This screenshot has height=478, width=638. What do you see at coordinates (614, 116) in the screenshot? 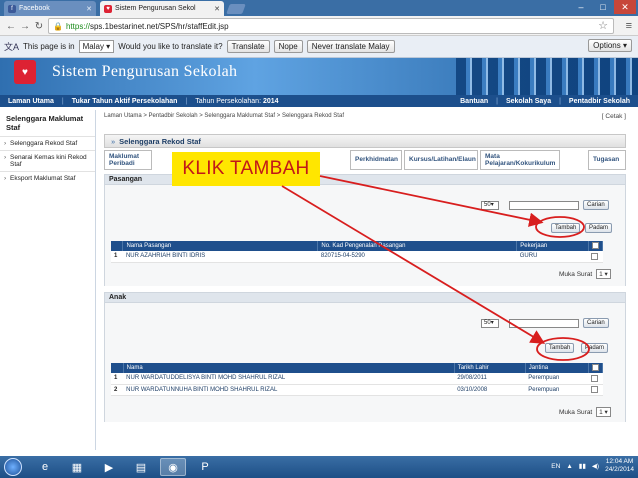
I see `print-link: [ Cetak ]` at bounding box center [614, 116].